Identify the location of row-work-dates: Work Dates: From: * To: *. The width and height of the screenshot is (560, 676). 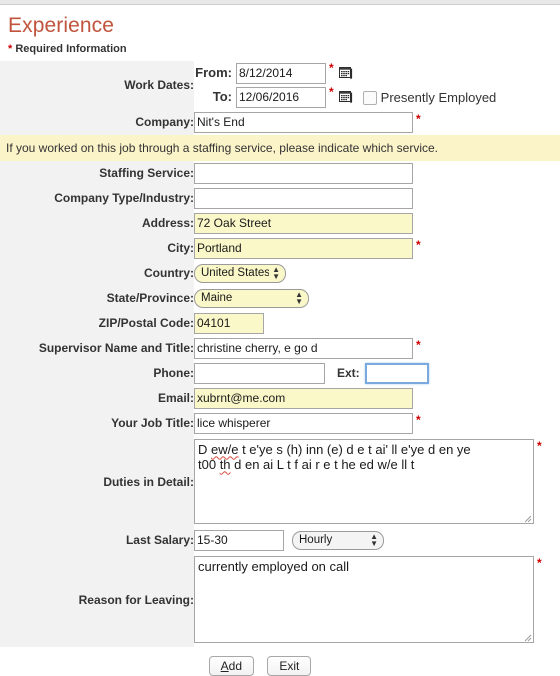
(280, 85).